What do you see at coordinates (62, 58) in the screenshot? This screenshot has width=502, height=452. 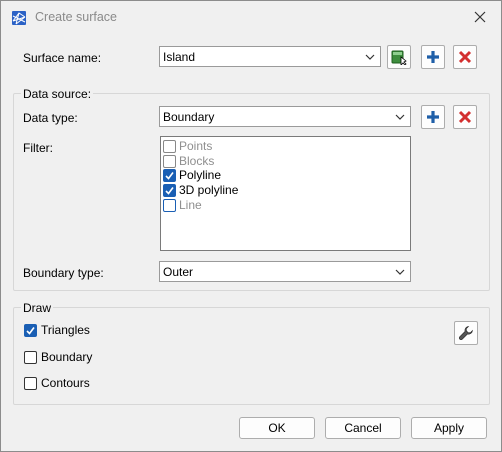 I see `surface-name-label: Surface name:` at bounding box center [62, 58].